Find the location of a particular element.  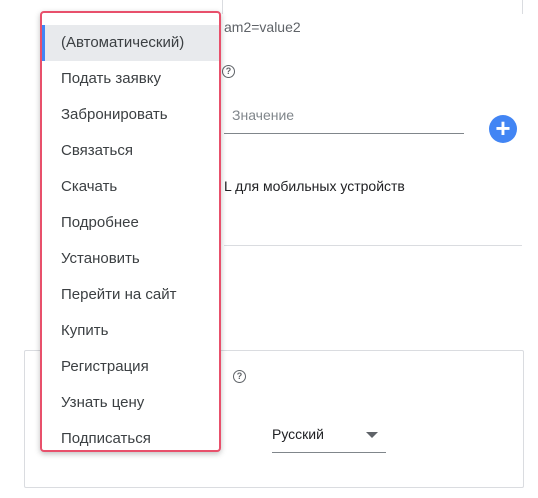

add-parameter-button: + is located at coordinates (503, 129).